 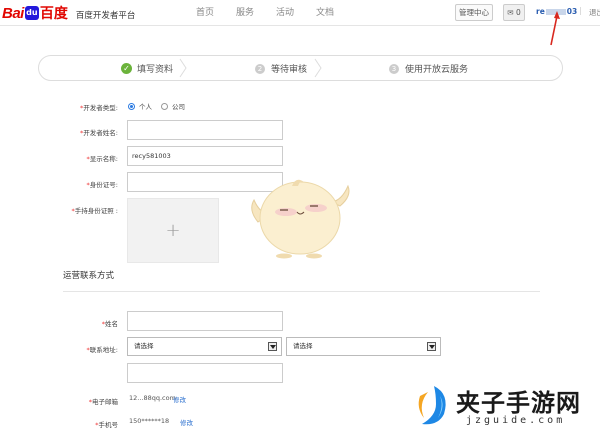 I want to click on developer-name-label: *开发者姓名:, so click(x=99, y=133).